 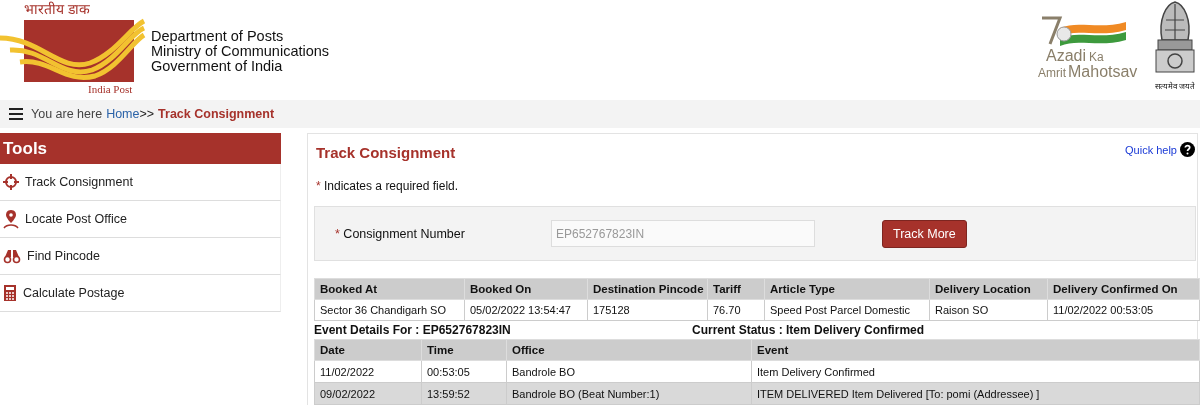 I want to click on track-more-button: Track More, so click(x=924, y=233).